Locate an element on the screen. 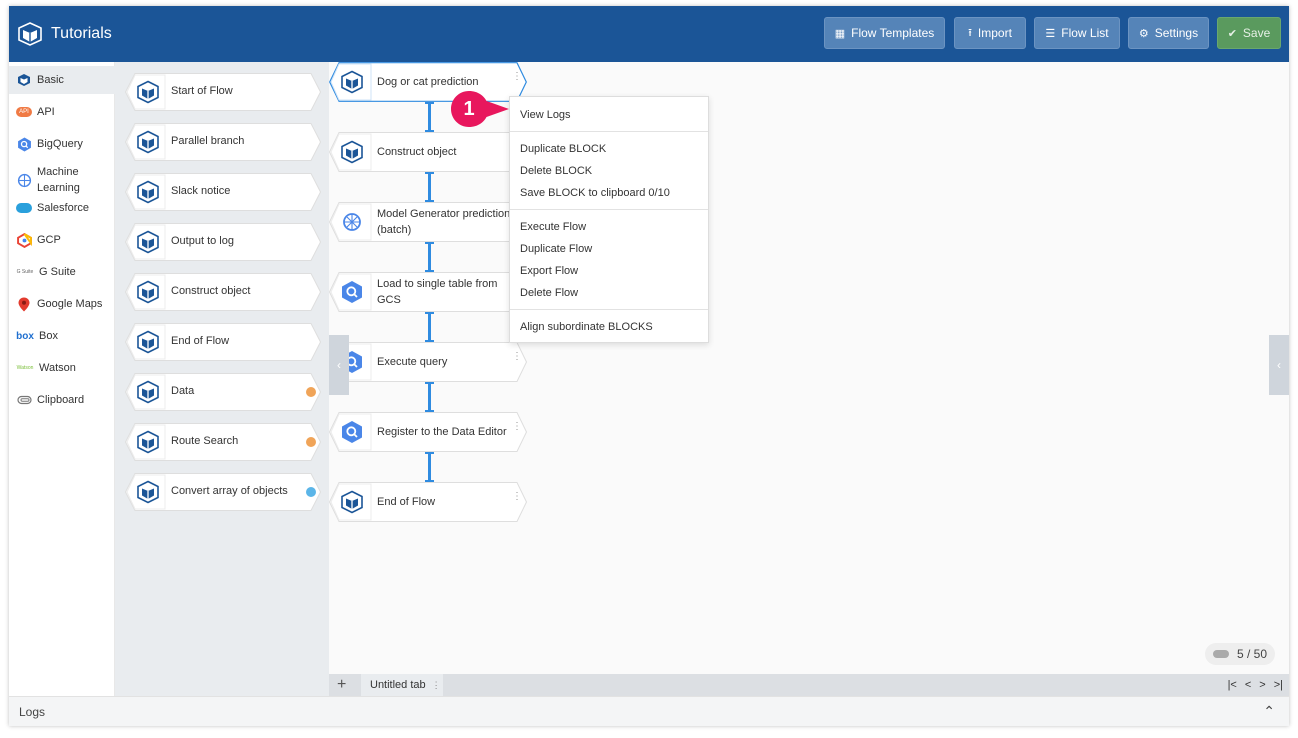 The height and width of the screenshot is (738, 1298). category-watson: Watson Watson is located at coordinates (62, 368).